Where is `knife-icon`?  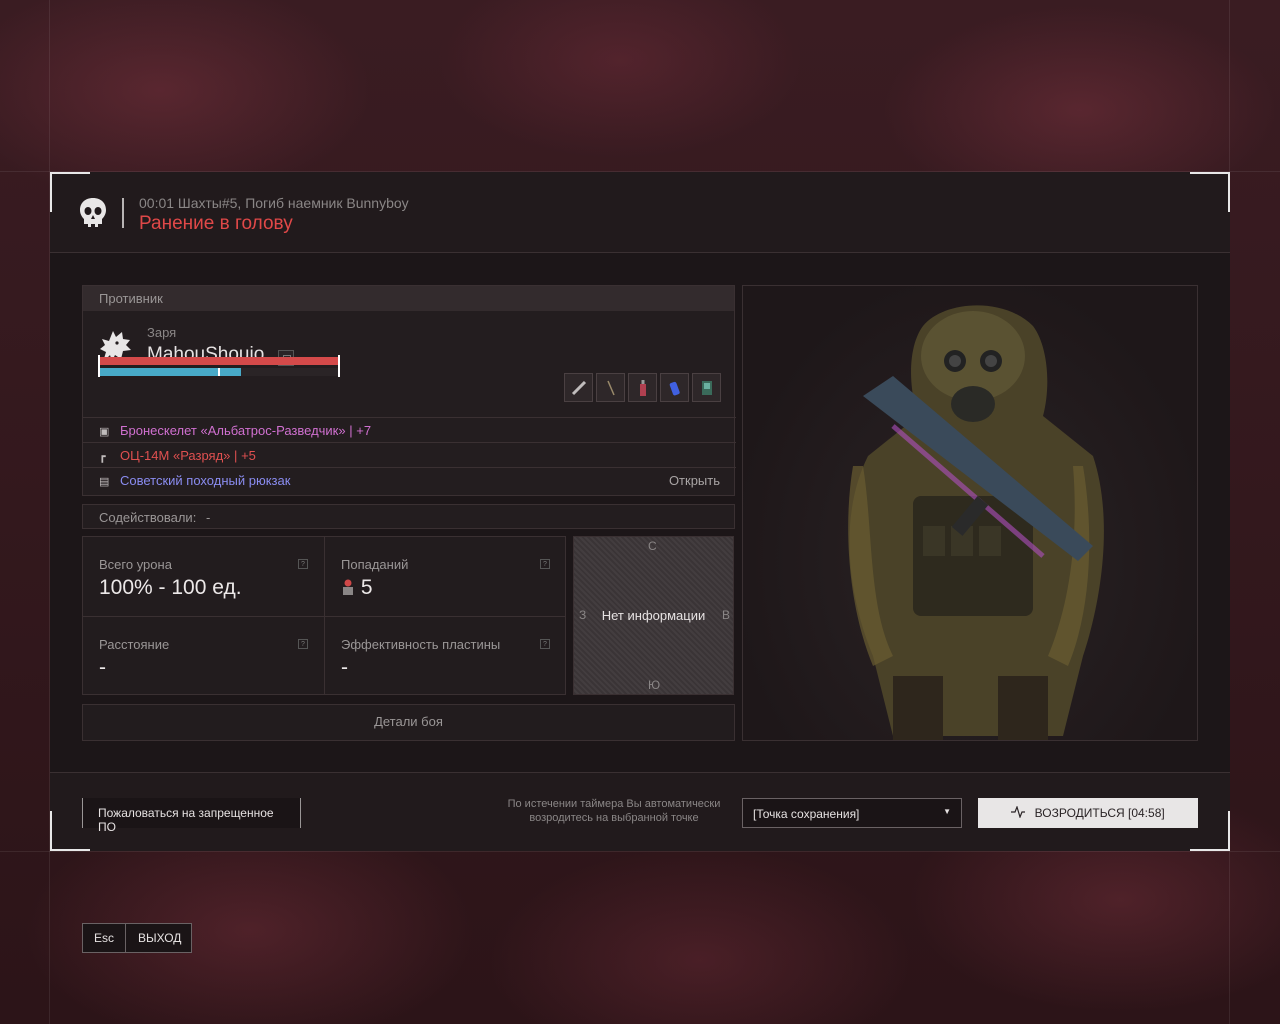
knife-icon is located at coordinates (578, 387).